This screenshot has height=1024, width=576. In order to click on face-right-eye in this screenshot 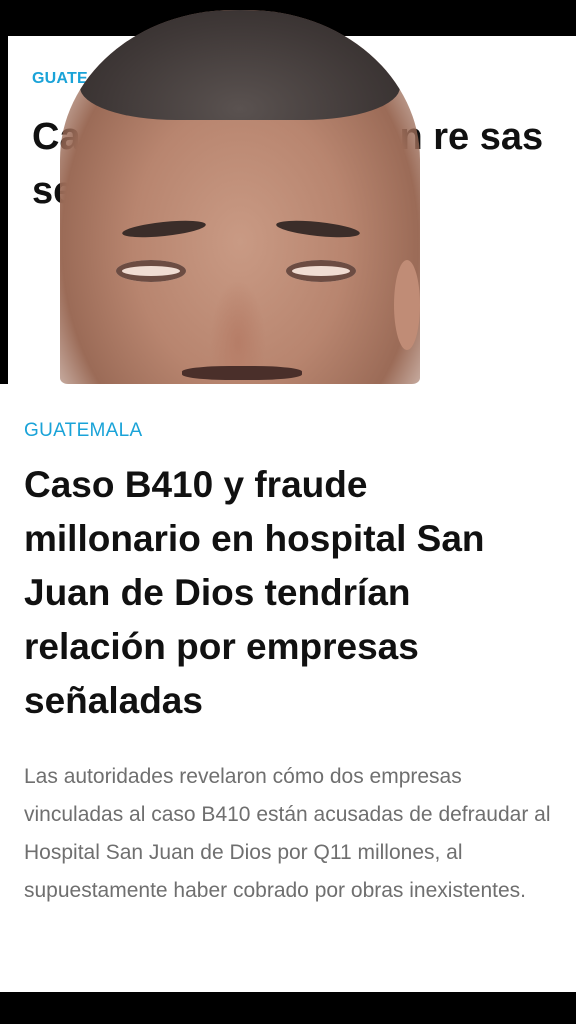, I will do `click(321, 271)`.